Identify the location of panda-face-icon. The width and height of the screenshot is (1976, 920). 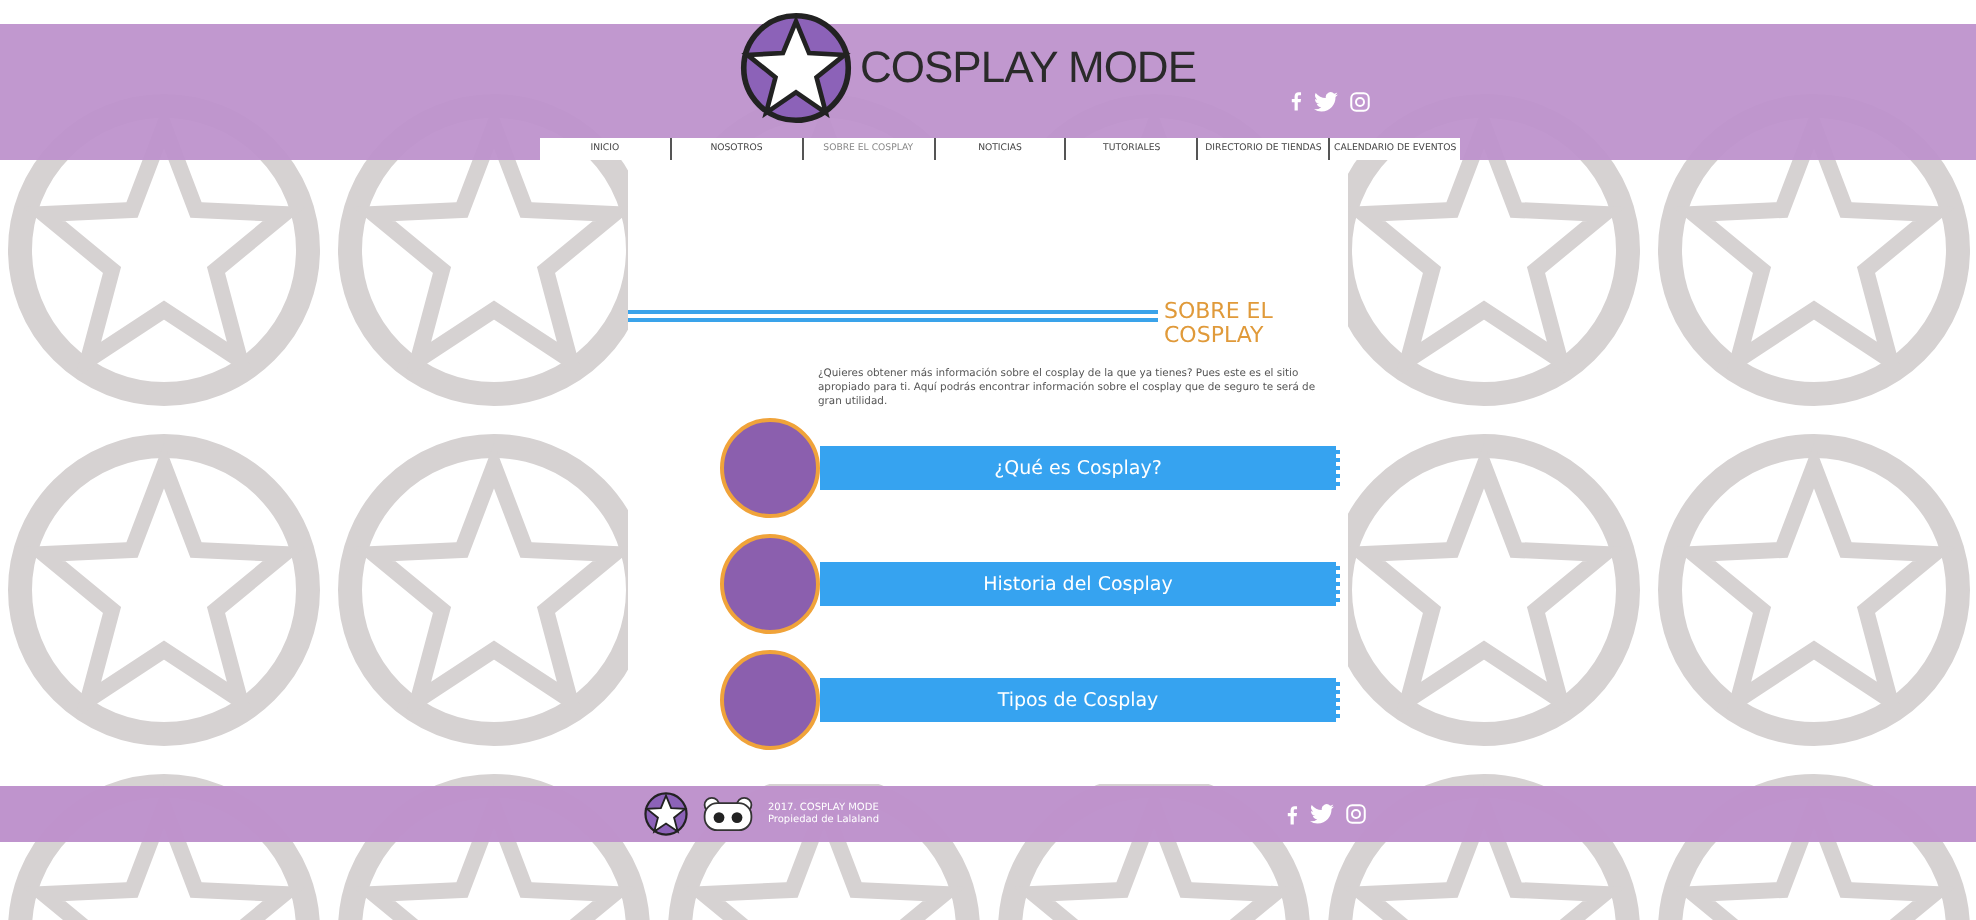
(728, 814).